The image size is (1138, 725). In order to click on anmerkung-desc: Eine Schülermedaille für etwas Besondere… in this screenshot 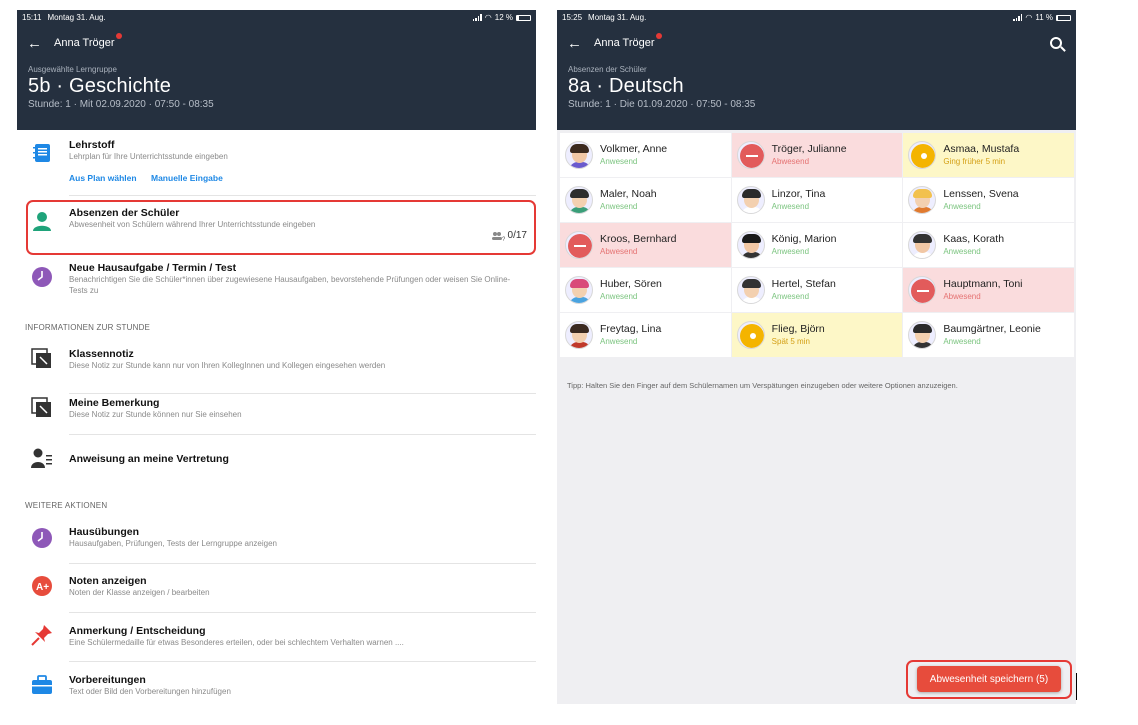, I will do `click(236, 642)`.